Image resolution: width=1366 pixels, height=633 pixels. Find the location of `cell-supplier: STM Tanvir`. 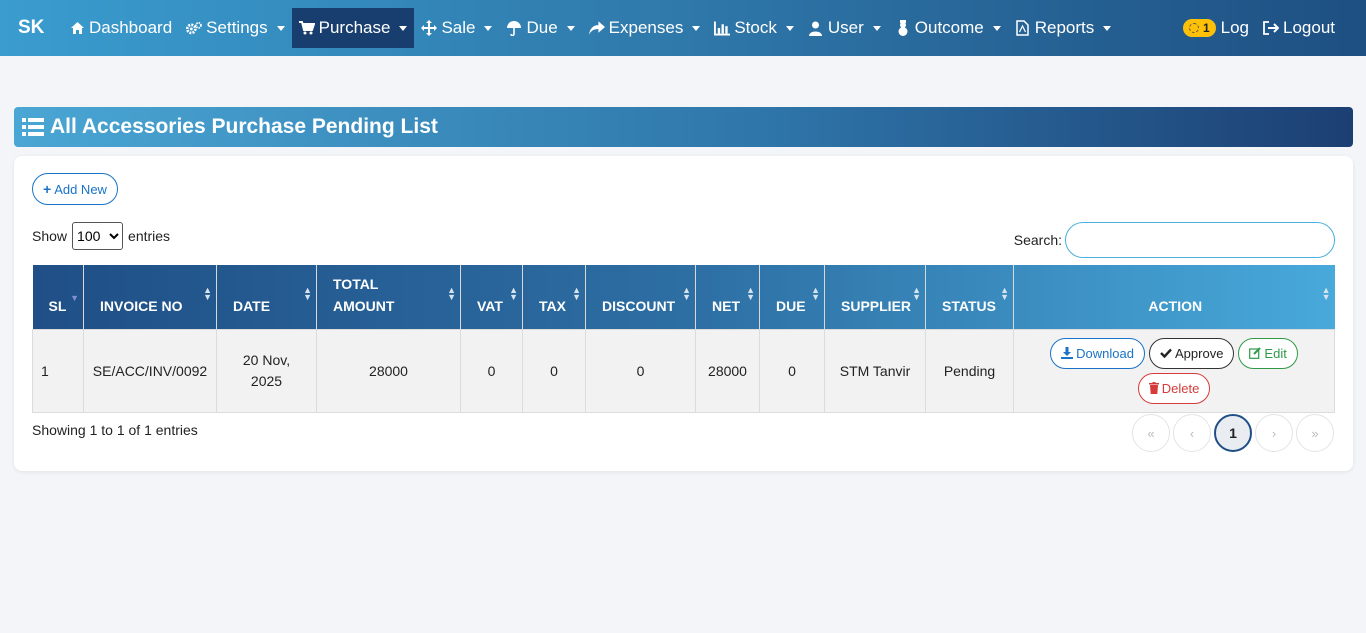

cell-supplier: STM Tanvir is located at coordinates (875, 370).